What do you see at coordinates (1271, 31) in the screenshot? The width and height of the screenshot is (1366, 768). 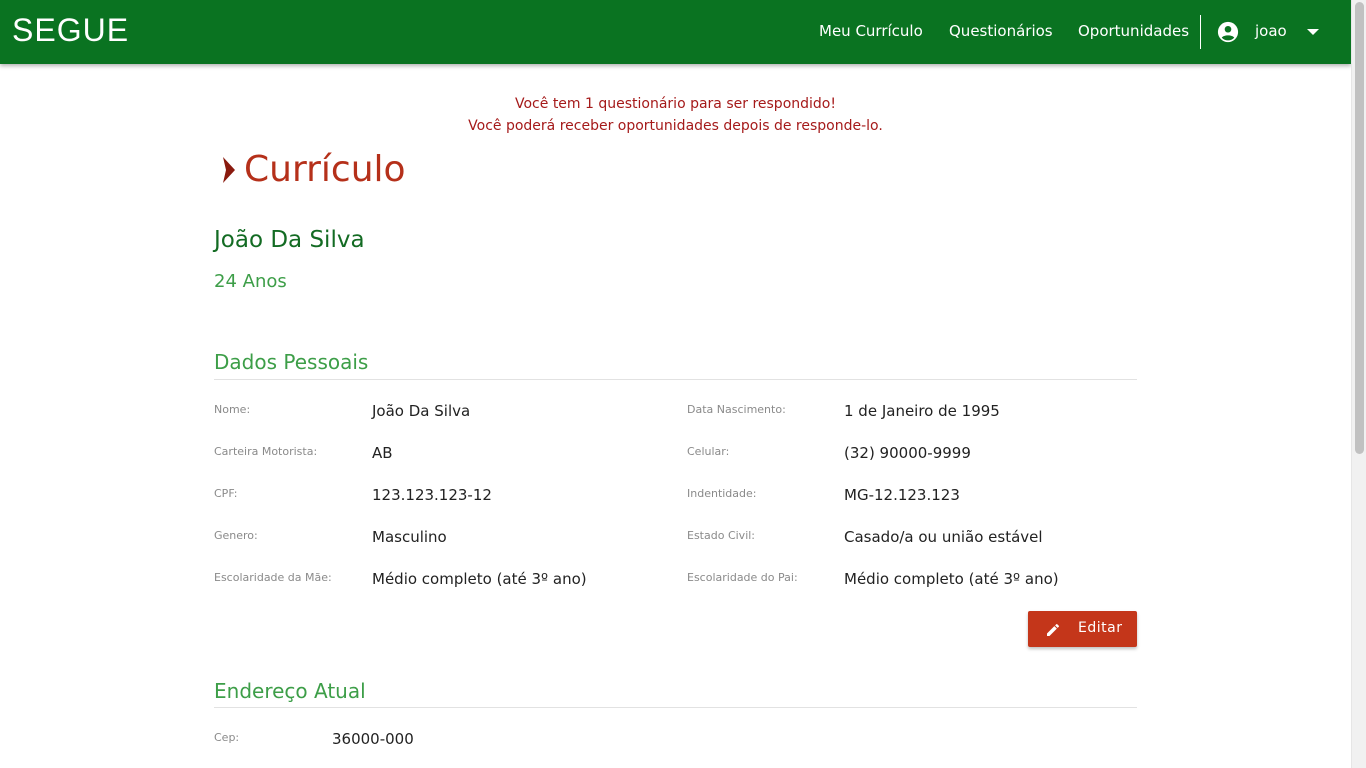 I see `user-menu-name: joao` at bounding box center [1271, 31].